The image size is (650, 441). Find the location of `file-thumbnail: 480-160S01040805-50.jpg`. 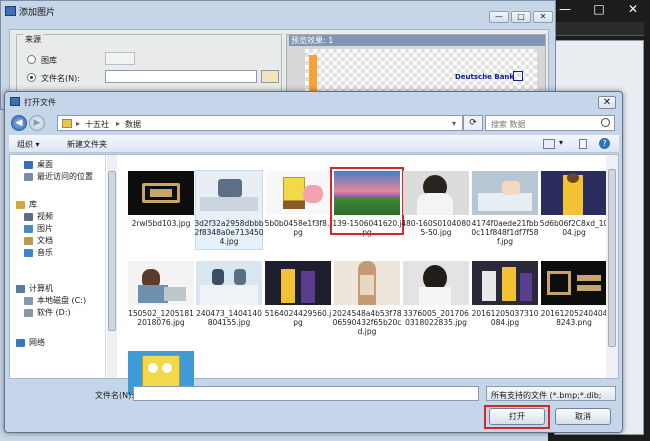

file-thumbnail: 480-160S01040805-50.jpg is located at coordinates (436, 210).